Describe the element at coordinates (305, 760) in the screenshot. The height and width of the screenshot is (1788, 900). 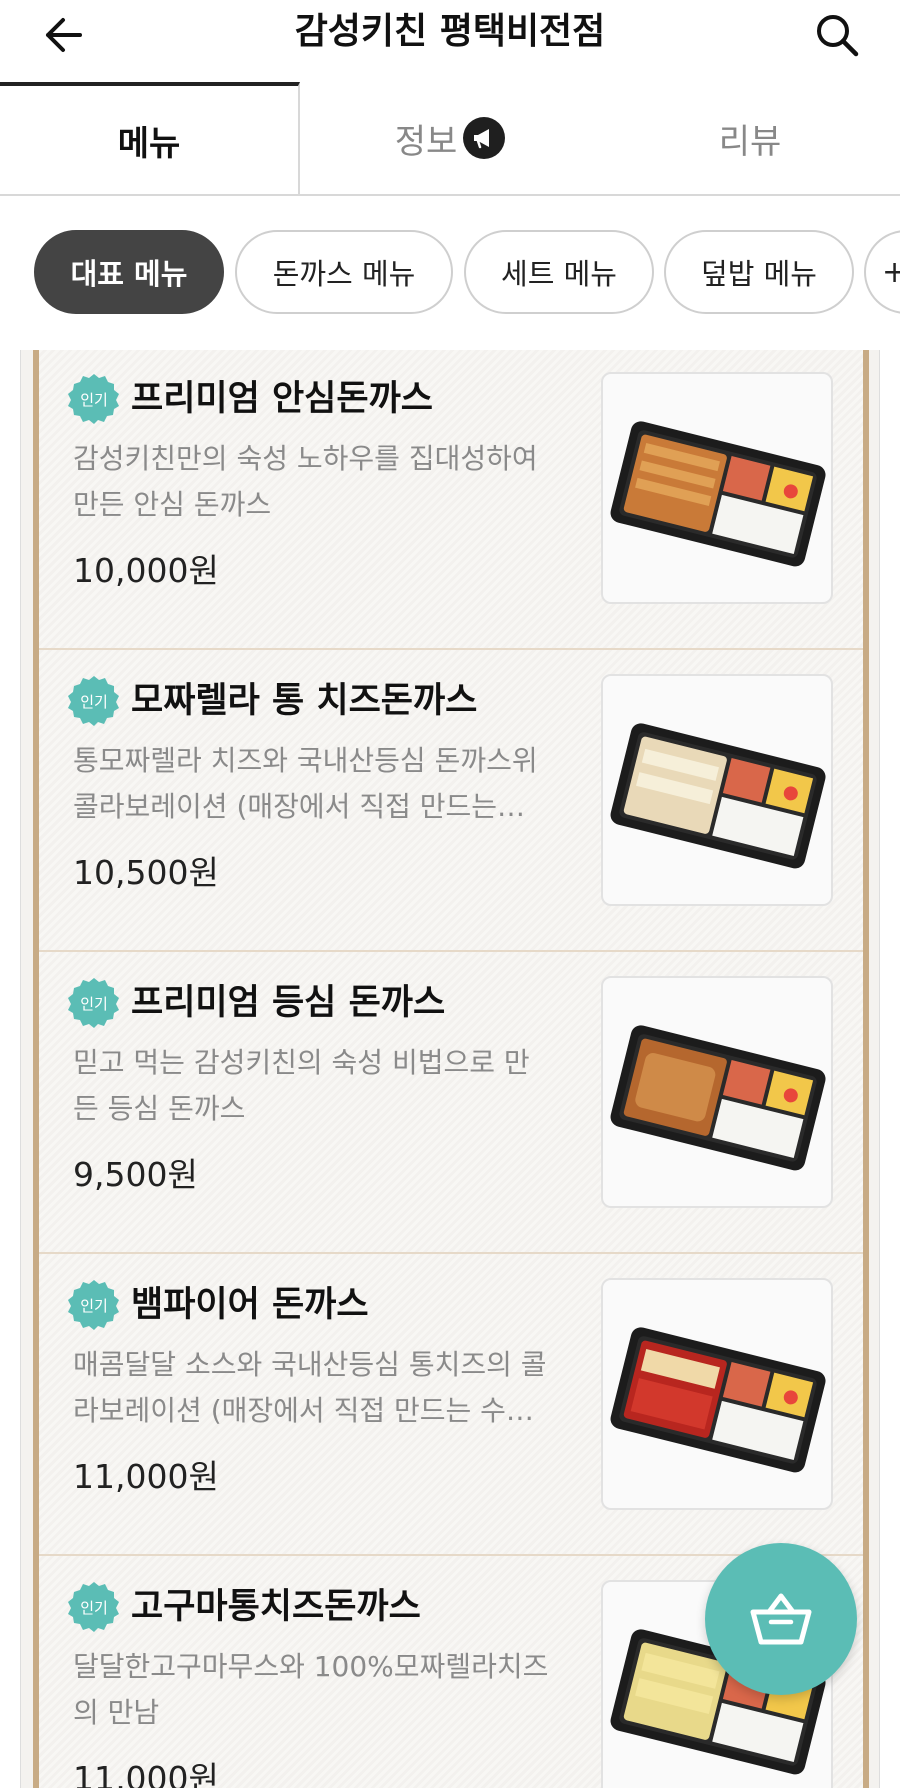
I see `description-line: 통모짜렐라 치즈와 국내산등심 돈까스위` at that location.